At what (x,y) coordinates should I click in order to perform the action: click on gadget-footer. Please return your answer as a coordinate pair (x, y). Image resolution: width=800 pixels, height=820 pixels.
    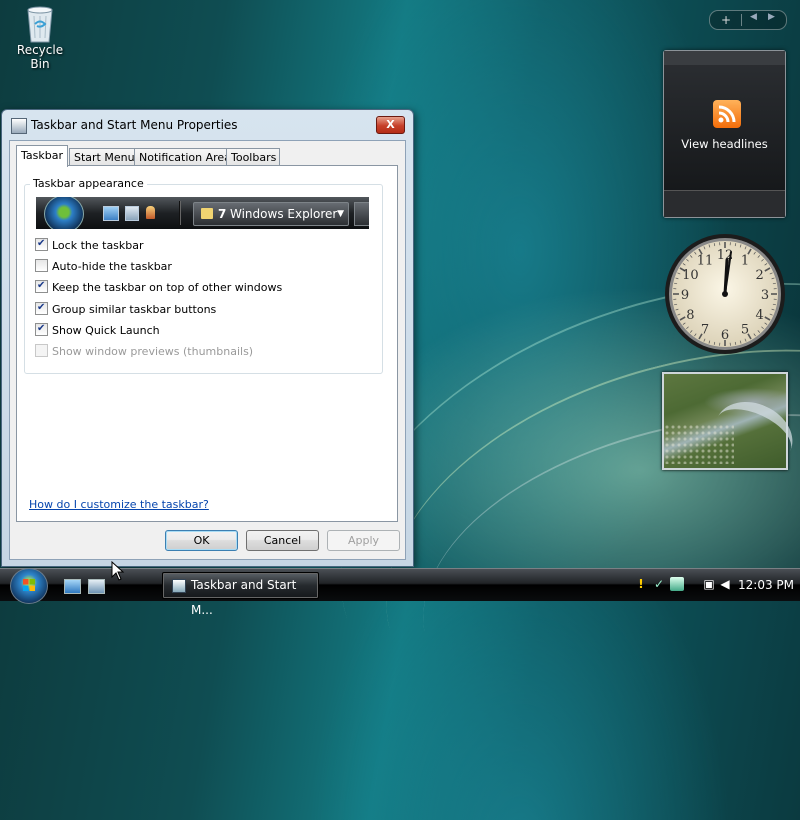
    Looking at the image, I should click on (724, 203).